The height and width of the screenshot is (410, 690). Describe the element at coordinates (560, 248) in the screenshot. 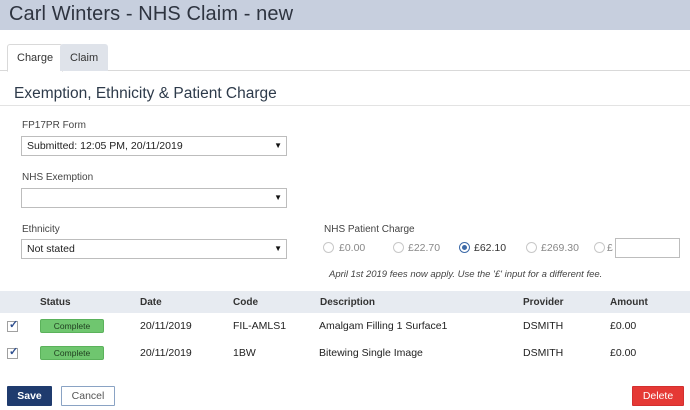

I see `radio-charge-3-label: £269.30` at that location.